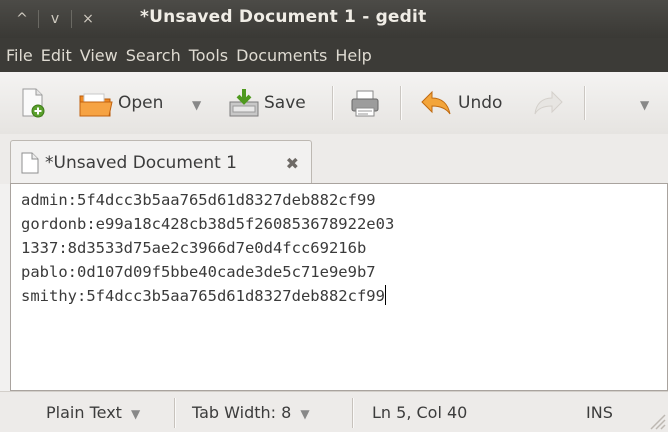 The height and width of the screenshot is (432, 668). Describe the element at coordinates (292, 163) in the screenshot. I see `close-tab-icon: ✖` at that location.